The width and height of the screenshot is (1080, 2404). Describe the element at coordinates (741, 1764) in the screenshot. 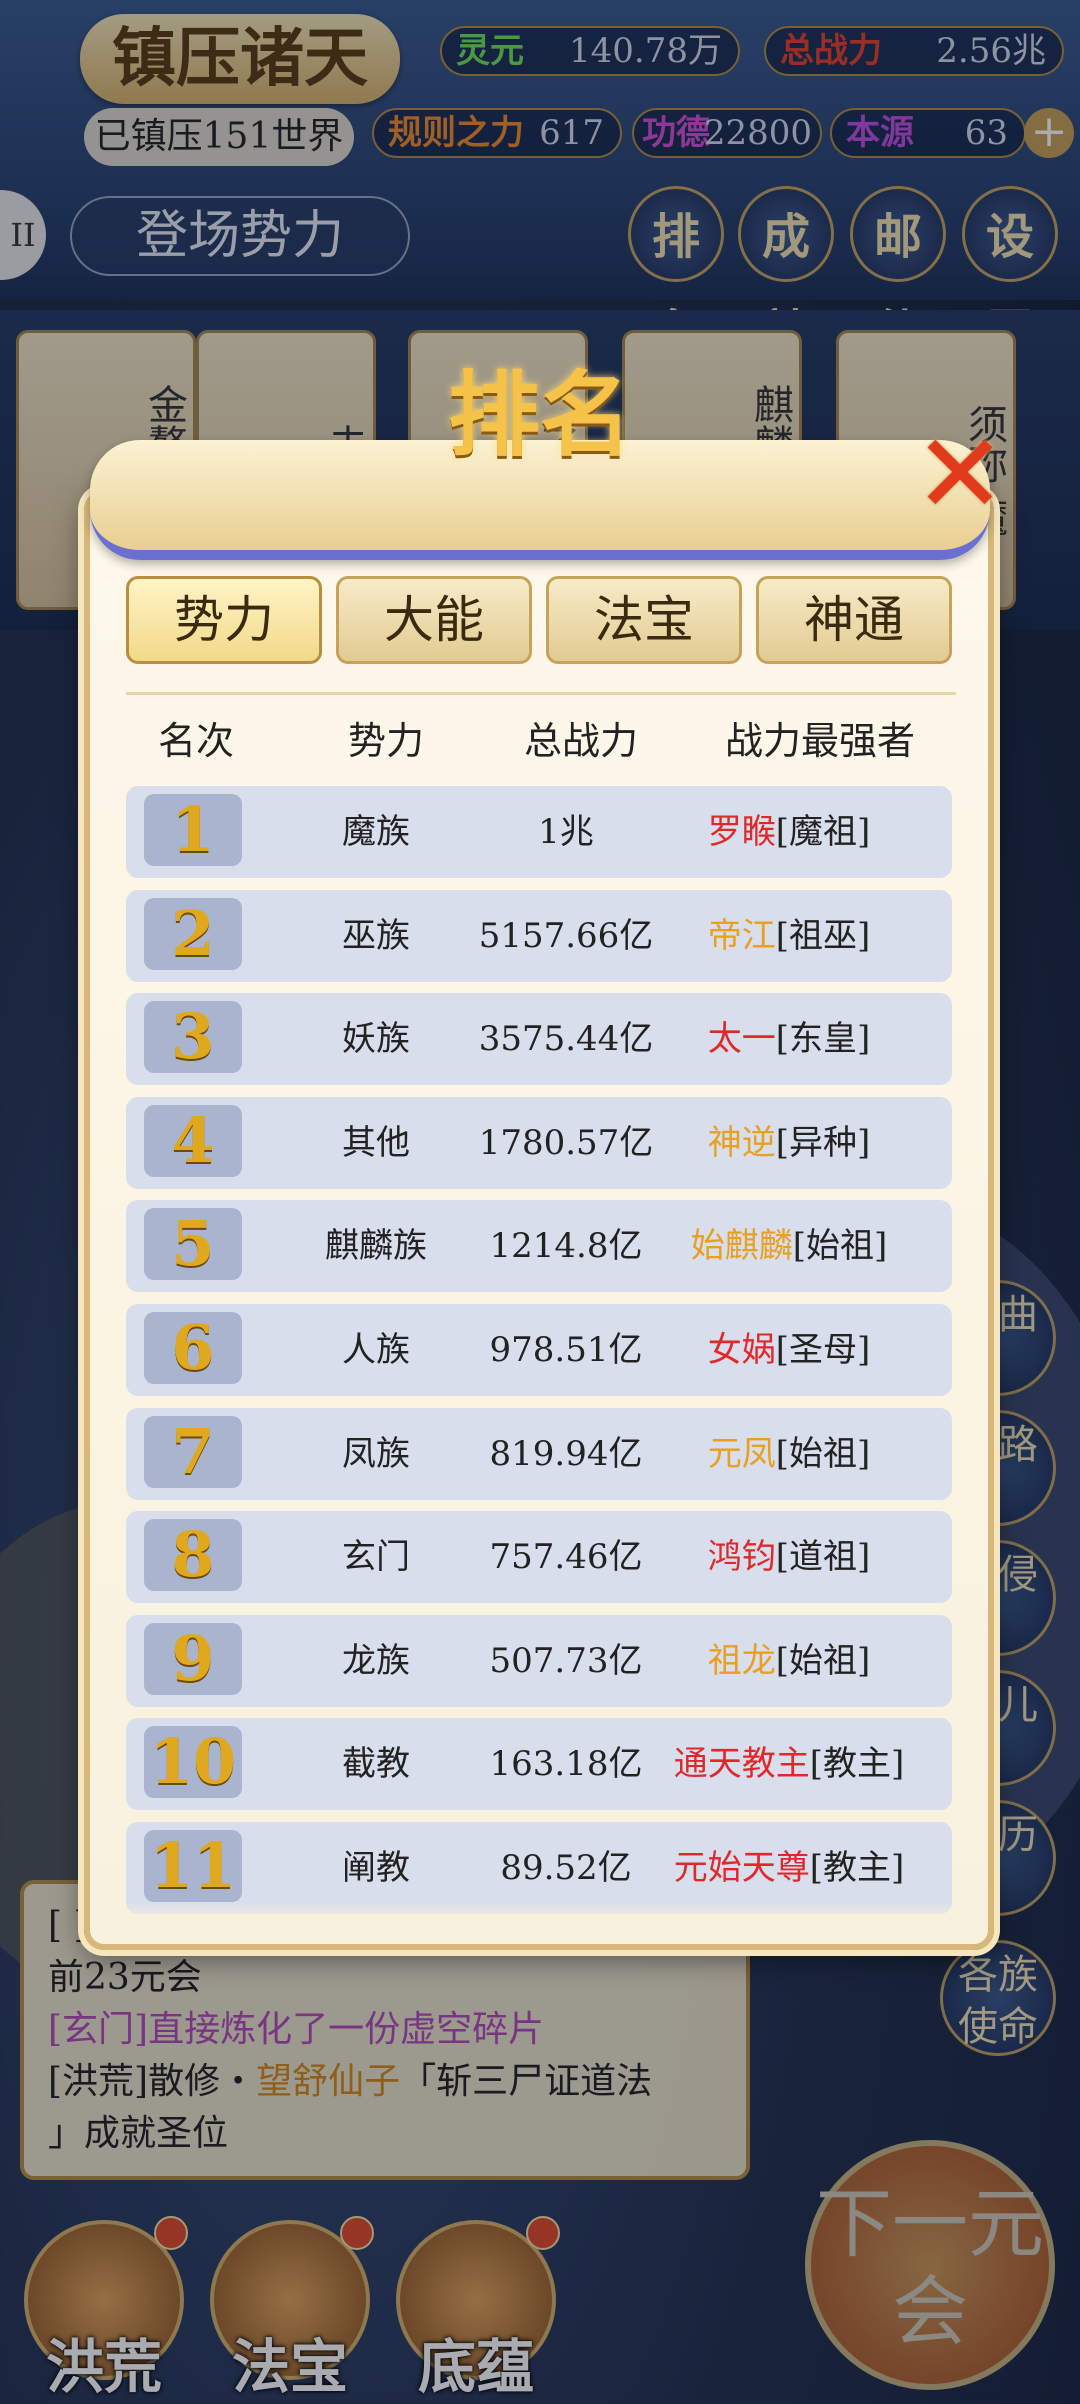

I see `strongest-name: 通天教主` at that location.